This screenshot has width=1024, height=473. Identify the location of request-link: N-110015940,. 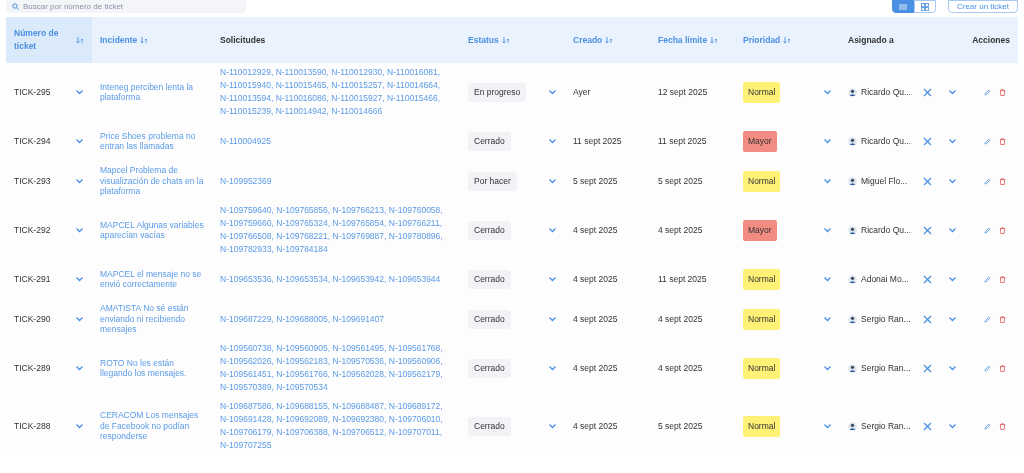
(247, 85).